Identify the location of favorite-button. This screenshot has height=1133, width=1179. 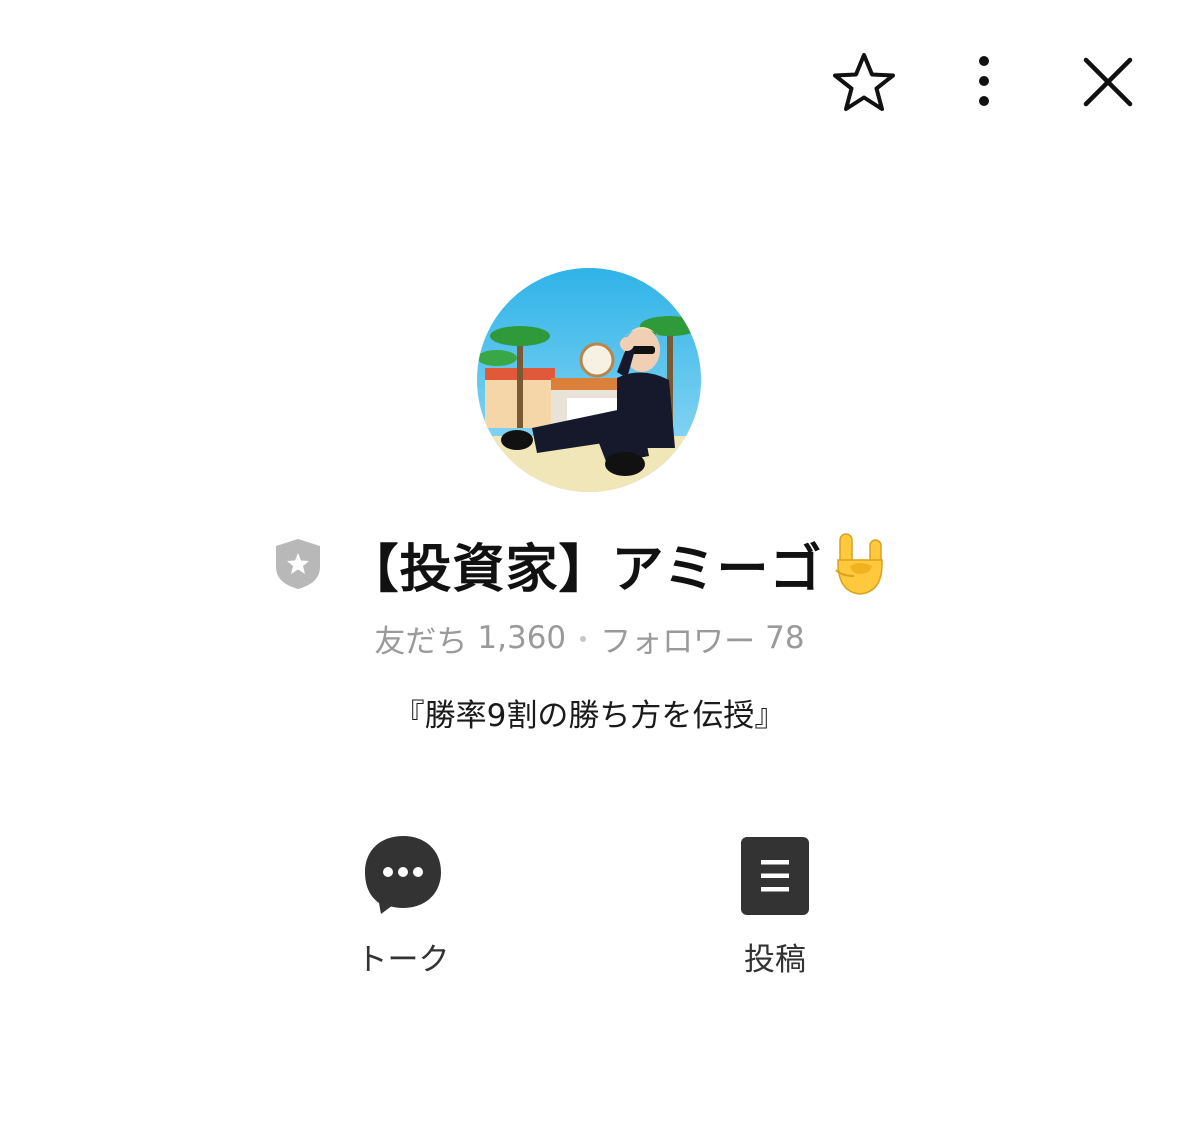
(864, 82).